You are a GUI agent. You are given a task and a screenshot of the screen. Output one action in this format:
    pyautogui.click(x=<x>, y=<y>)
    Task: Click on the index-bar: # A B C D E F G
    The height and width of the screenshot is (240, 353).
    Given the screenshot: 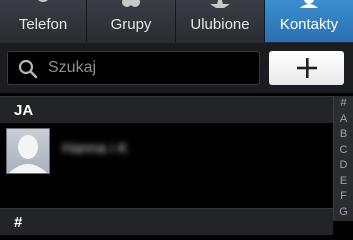 What is the action you would take?
    pyautogui.click(x=343, y=158)
    